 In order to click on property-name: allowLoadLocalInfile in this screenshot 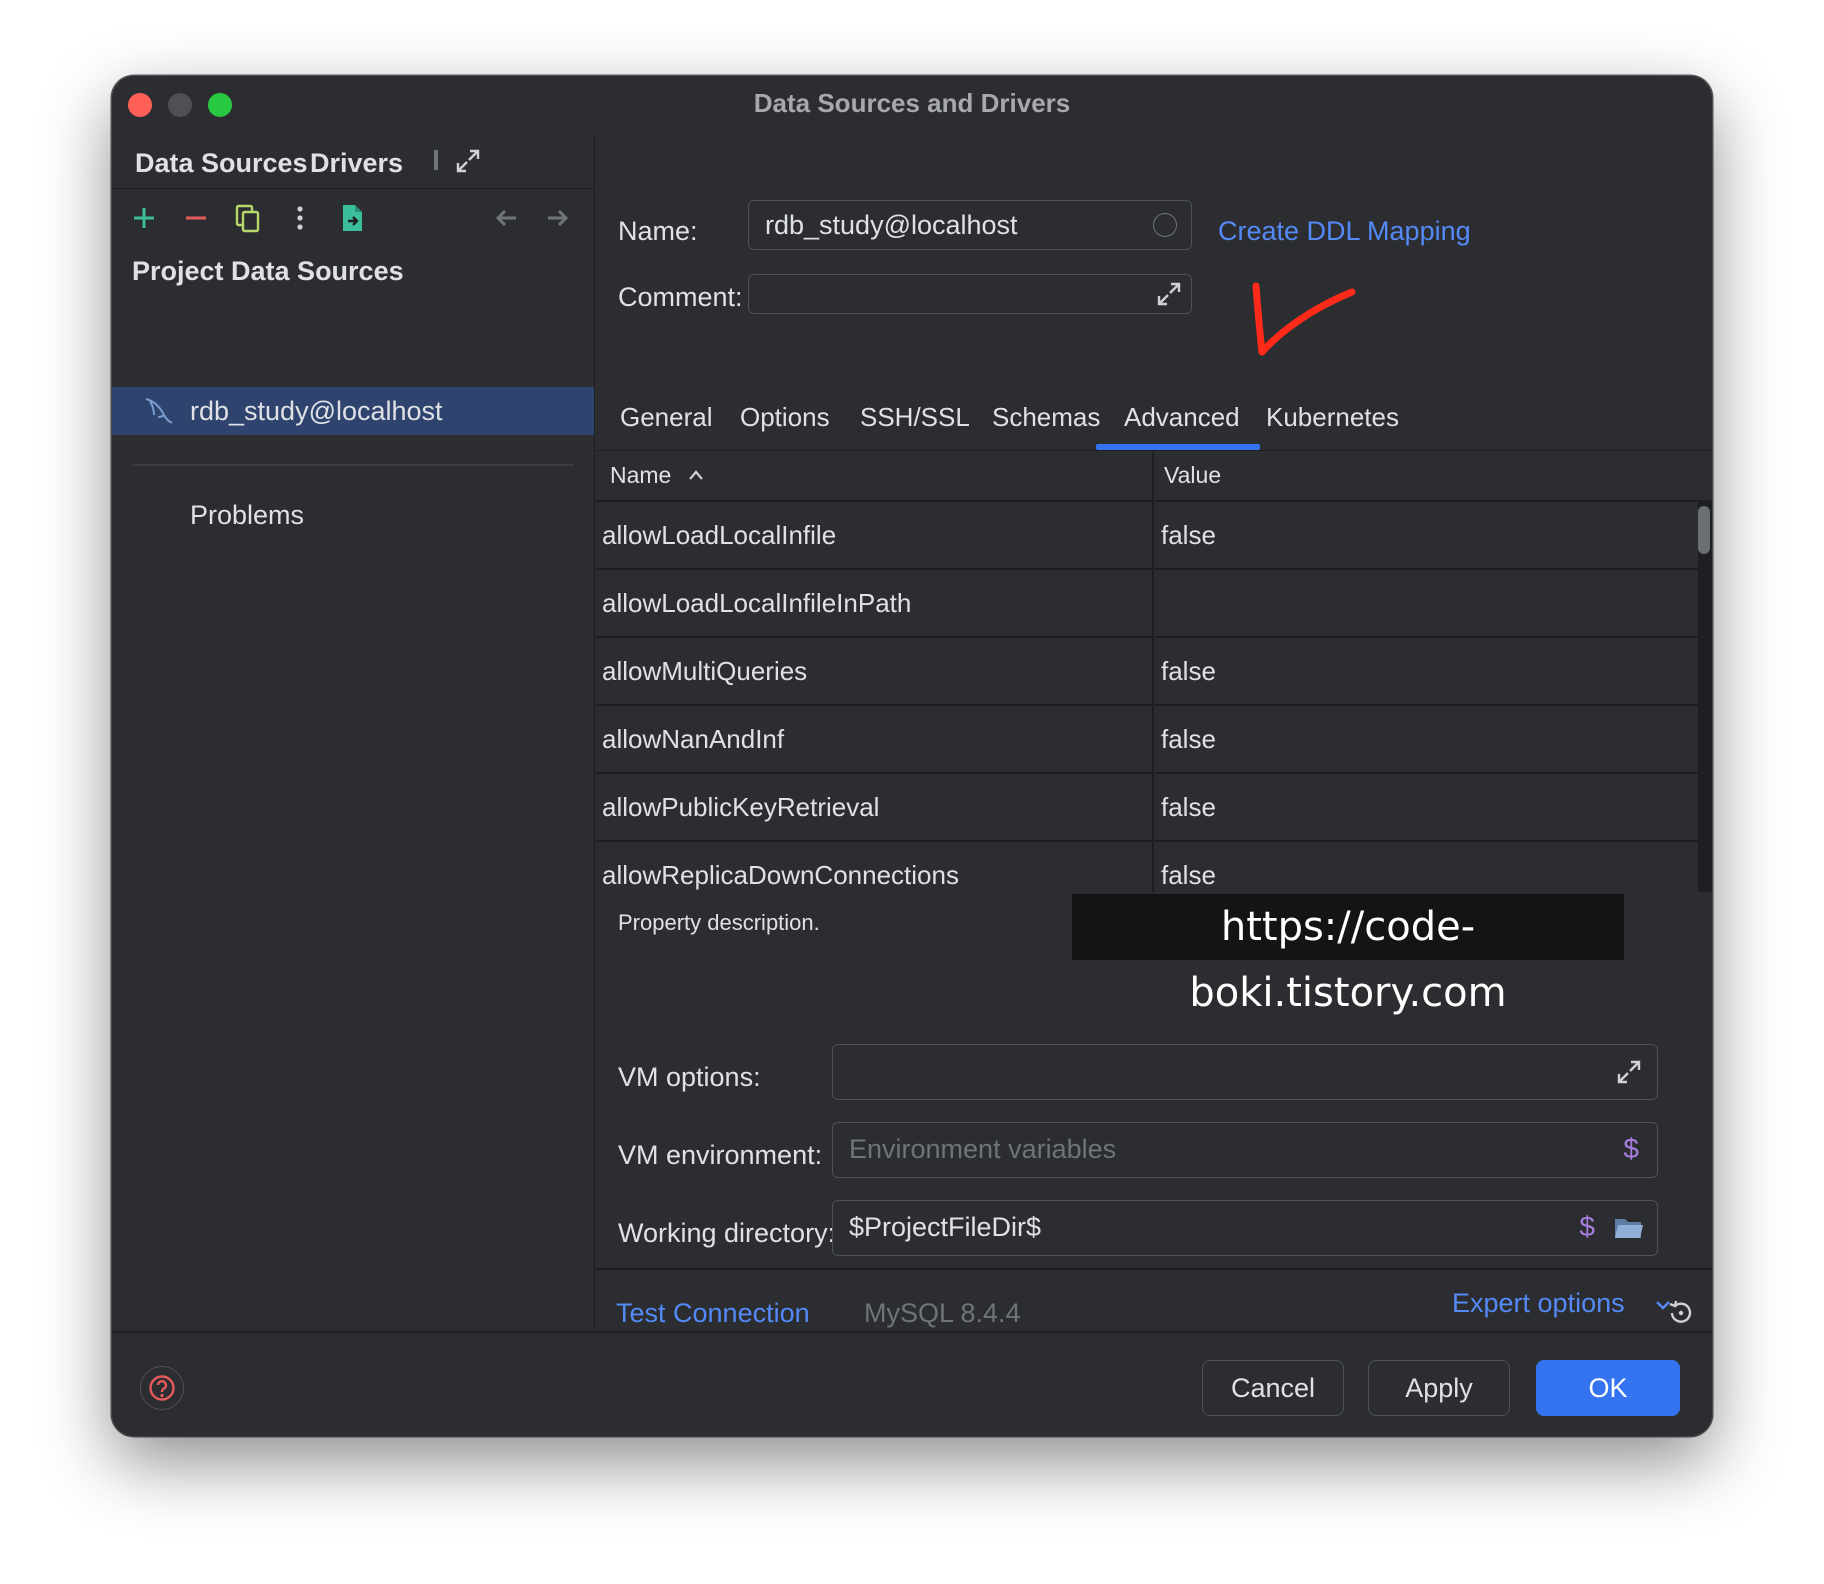, I will do `click(719, 535)`.